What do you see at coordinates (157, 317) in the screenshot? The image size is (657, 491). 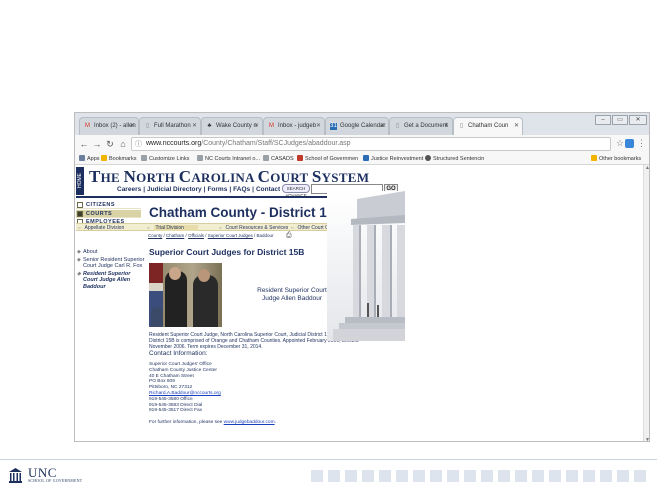 I see `photo-child` at bounding box center [157, 317].